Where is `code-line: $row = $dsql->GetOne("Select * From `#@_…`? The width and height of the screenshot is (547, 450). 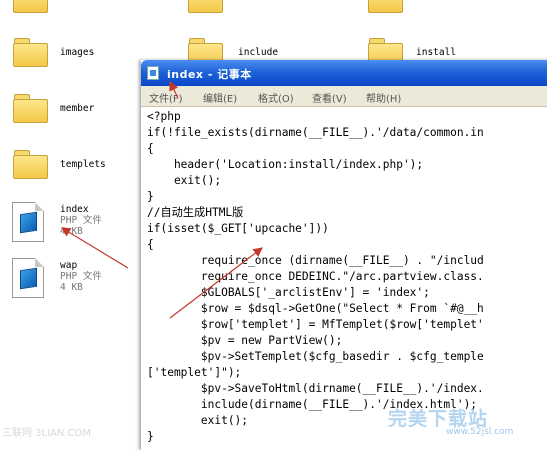 code-line: $row = $dsql->GetOne("Select * From `#@_… is located at coordinates (315, 308).